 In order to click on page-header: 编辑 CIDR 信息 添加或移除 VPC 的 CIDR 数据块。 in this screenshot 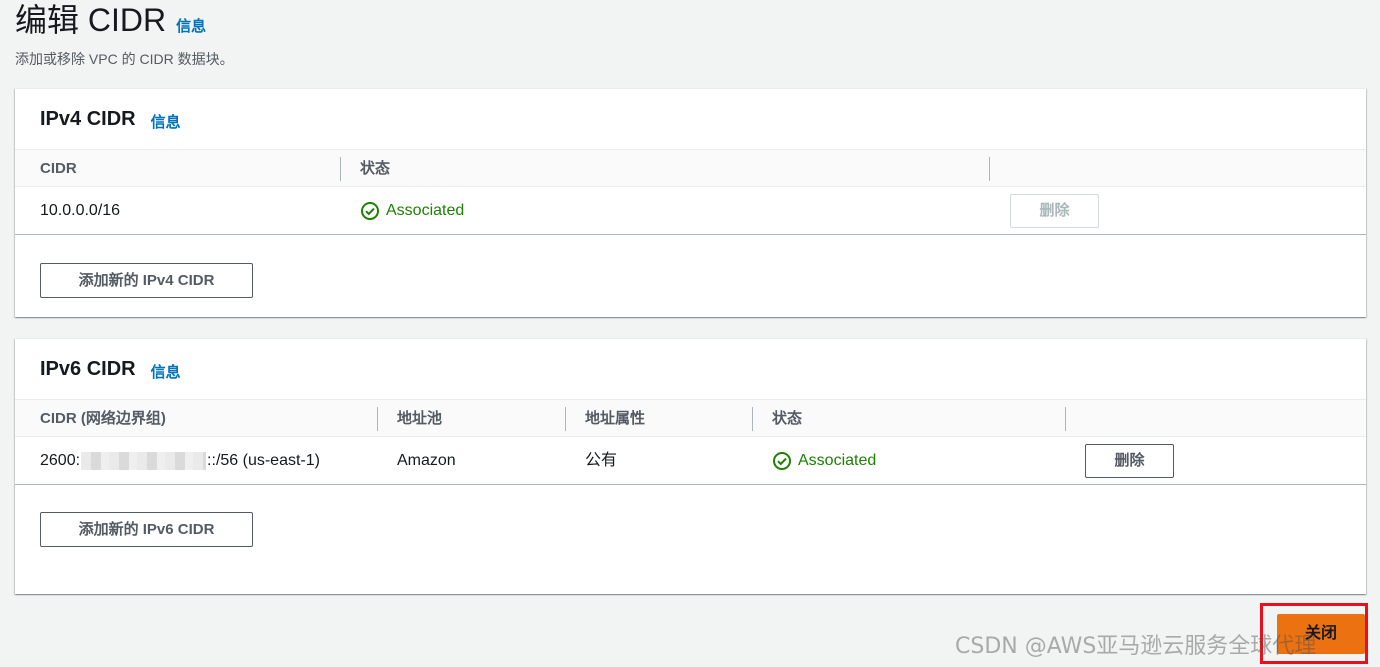, I will do `click(124, 34)`.